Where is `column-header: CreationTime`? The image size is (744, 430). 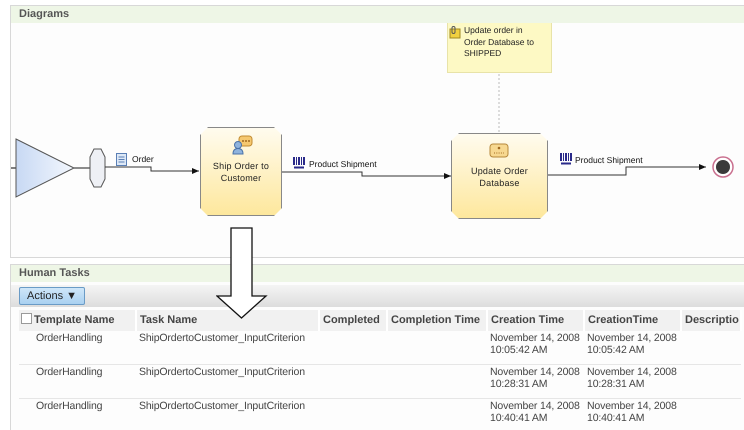
column-header: CreationTime is located at coordinates (632, 320).